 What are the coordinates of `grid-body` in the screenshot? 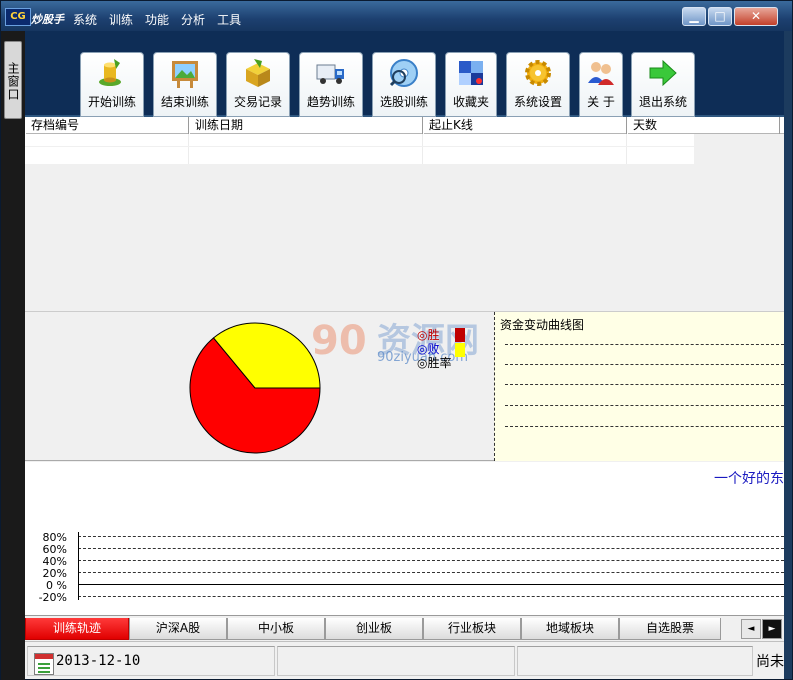 It's located at (359, 149).